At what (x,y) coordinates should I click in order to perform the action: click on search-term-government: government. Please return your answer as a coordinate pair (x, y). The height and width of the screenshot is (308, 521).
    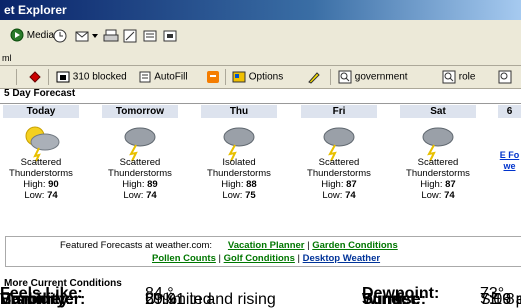
    Looking at the image, I should click on (373, 77).